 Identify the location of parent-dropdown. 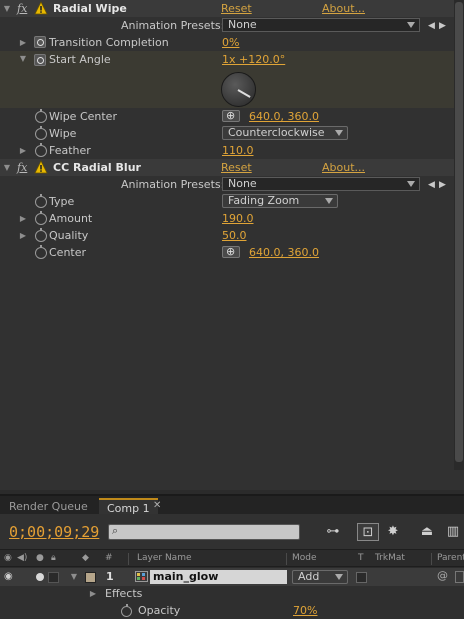
(459, 577).